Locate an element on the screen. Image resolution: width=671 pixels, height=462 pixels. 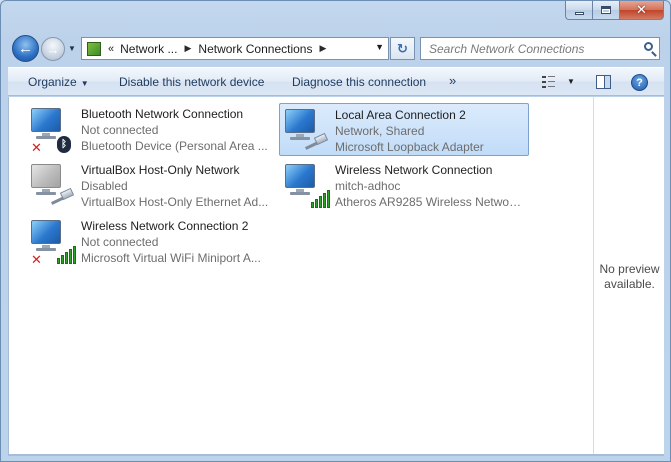
help-glyph: ? is located at coordinates (639, 82).